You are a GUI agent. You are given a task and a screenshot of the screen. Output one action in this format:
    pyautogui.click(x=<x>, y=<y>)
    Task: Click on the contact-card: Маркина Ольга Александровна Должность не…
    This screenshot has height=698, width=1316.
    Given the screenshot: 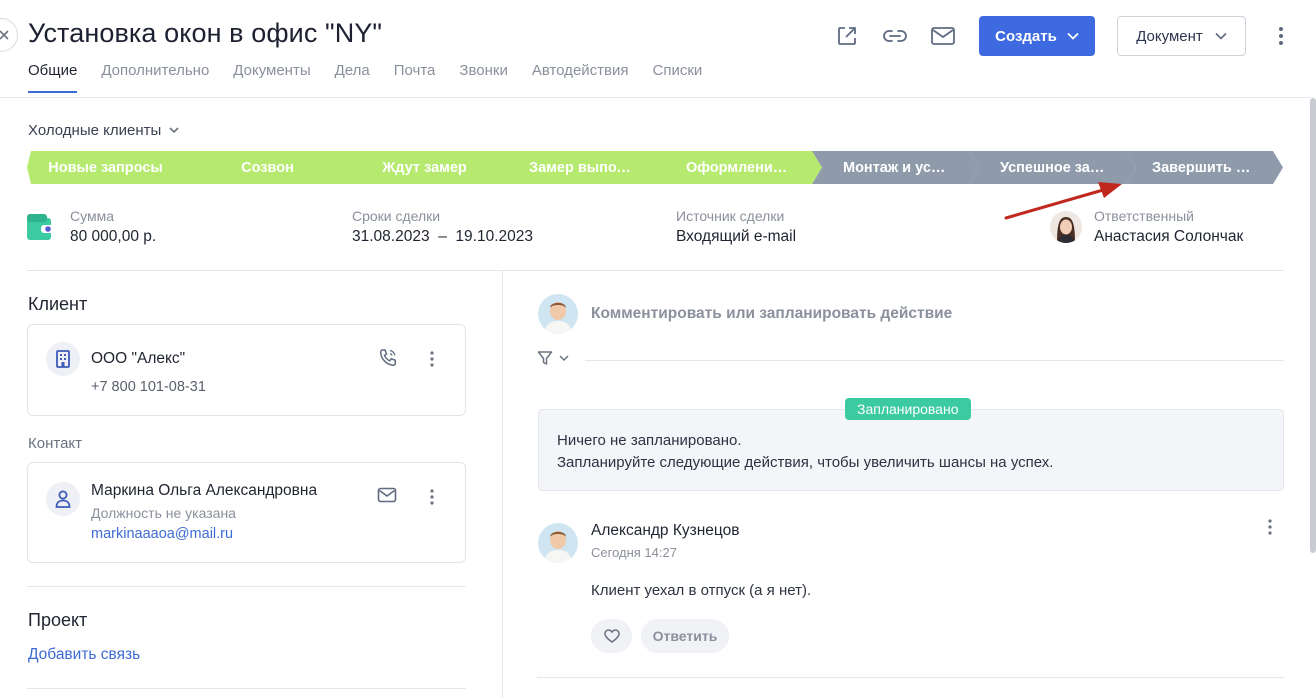 What is the action you would take?
    pyautogui.click(x=246, y=512)
    